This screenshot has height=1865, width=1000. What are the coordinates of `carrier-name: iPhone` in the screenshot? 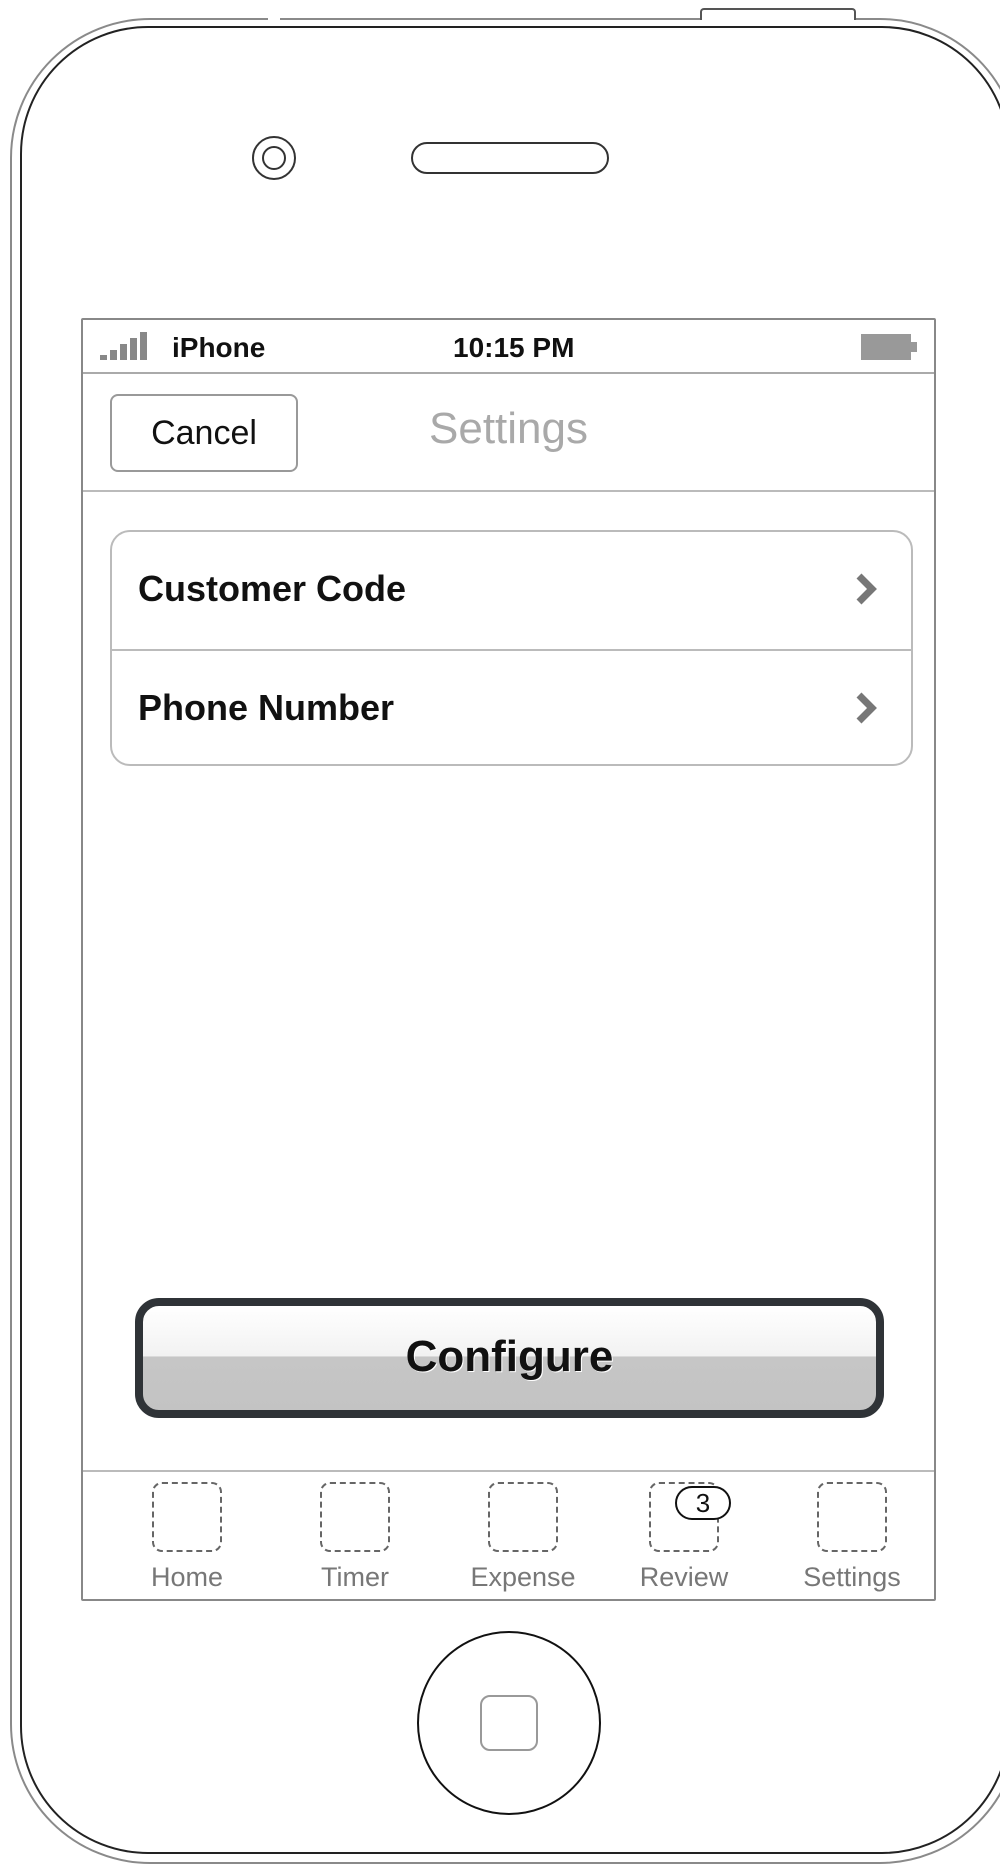 It's located at (219, 347).